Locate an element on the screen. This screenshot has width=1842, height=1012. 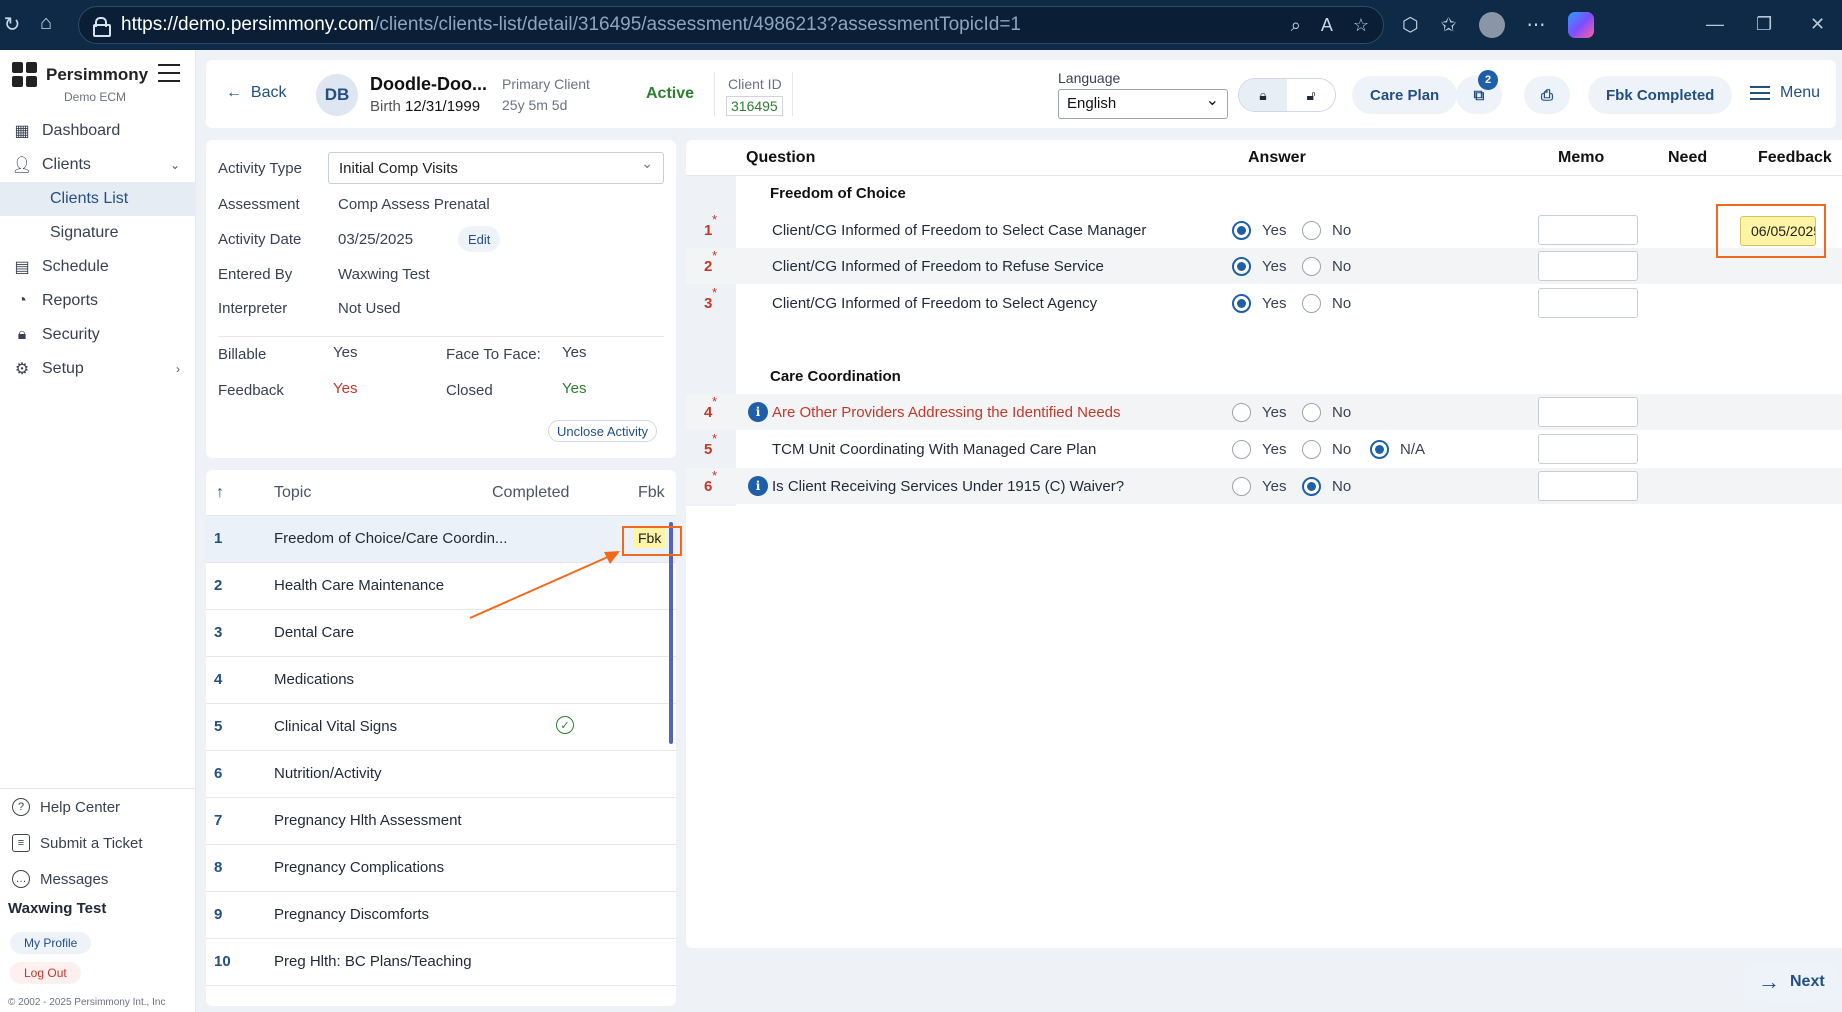
topic-row: 4 Medications is located at coordinates (441, 680).